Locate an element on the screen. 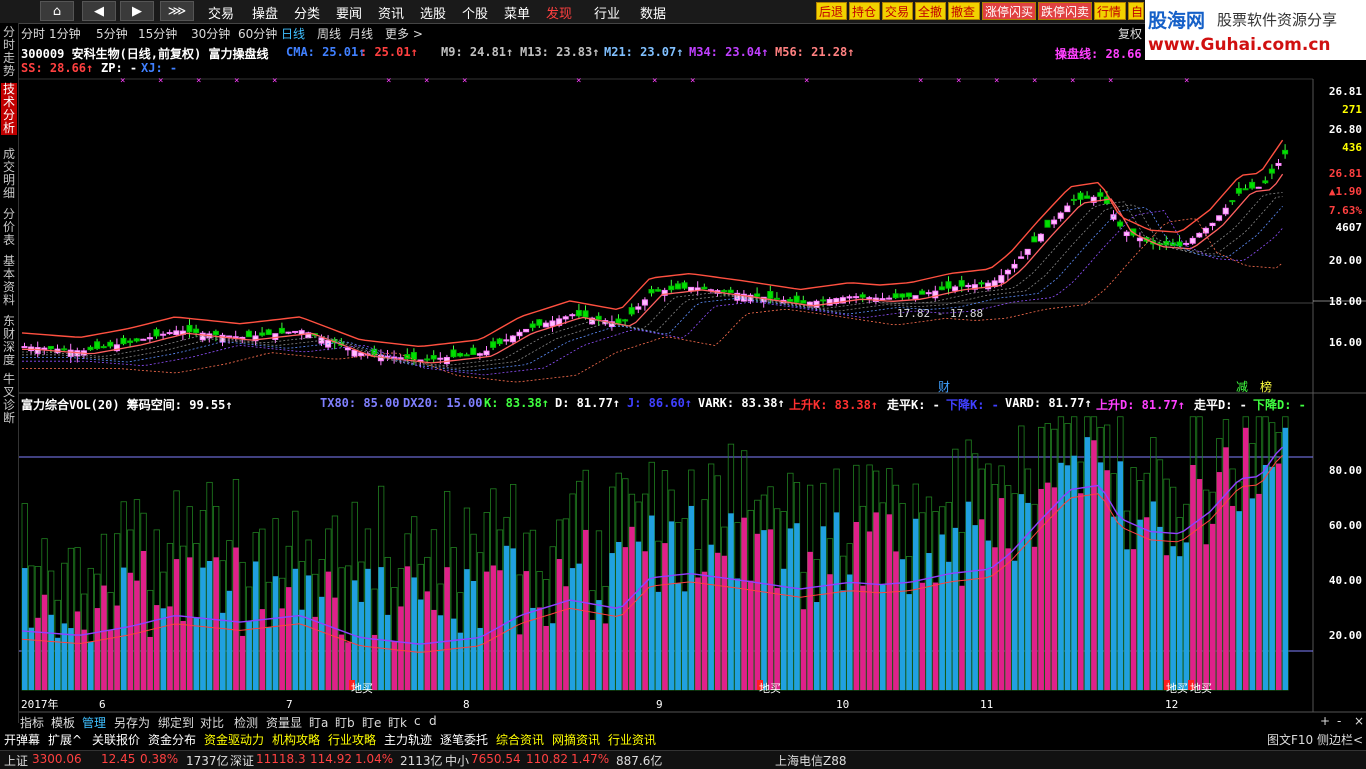 This screenshot has height=769, width=1366. zoom-button-0: + is located at coordinates (1325, 721).